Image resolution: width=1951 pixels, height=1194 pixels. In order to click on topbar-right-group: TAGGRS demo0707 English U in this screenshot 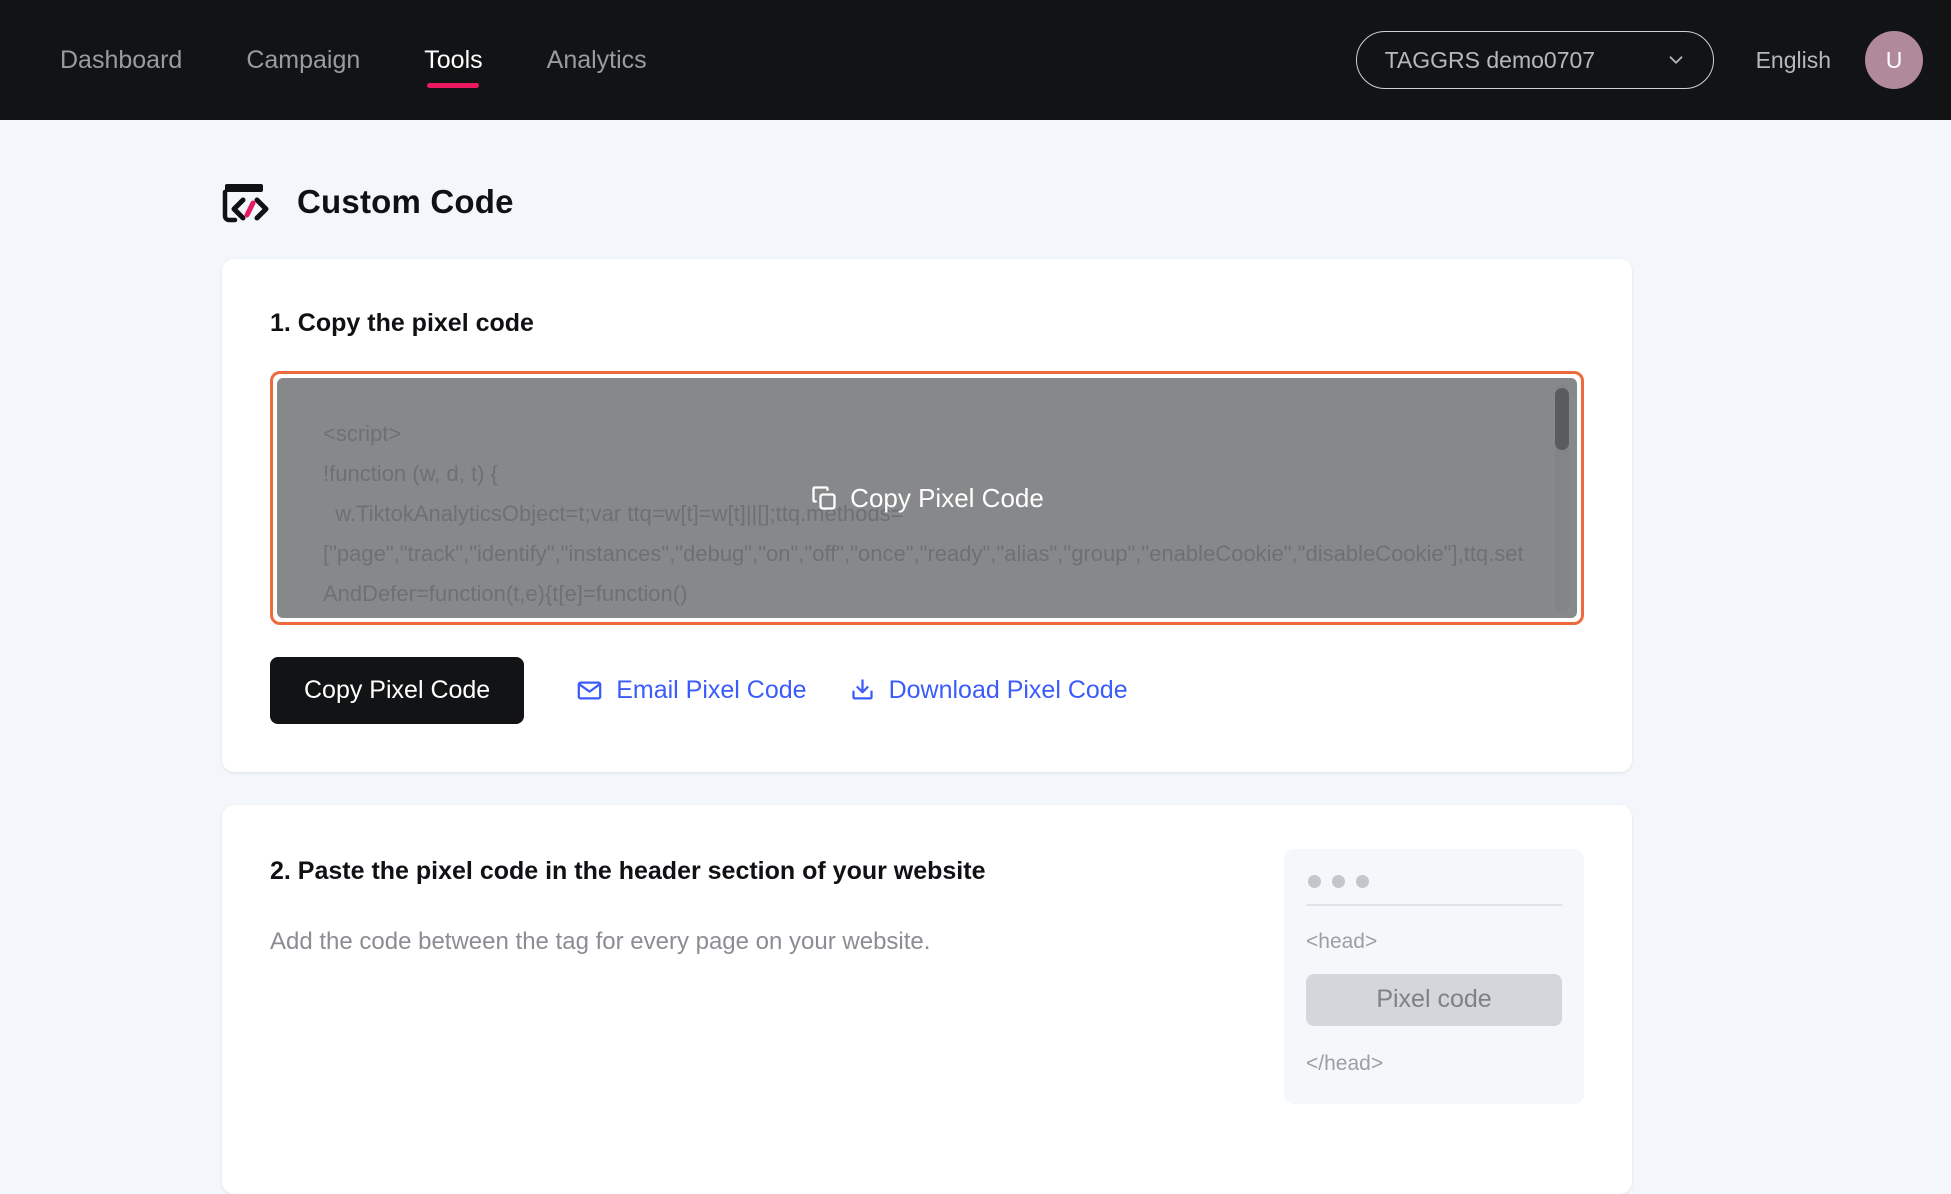, I will do `click(1639, 60)`.